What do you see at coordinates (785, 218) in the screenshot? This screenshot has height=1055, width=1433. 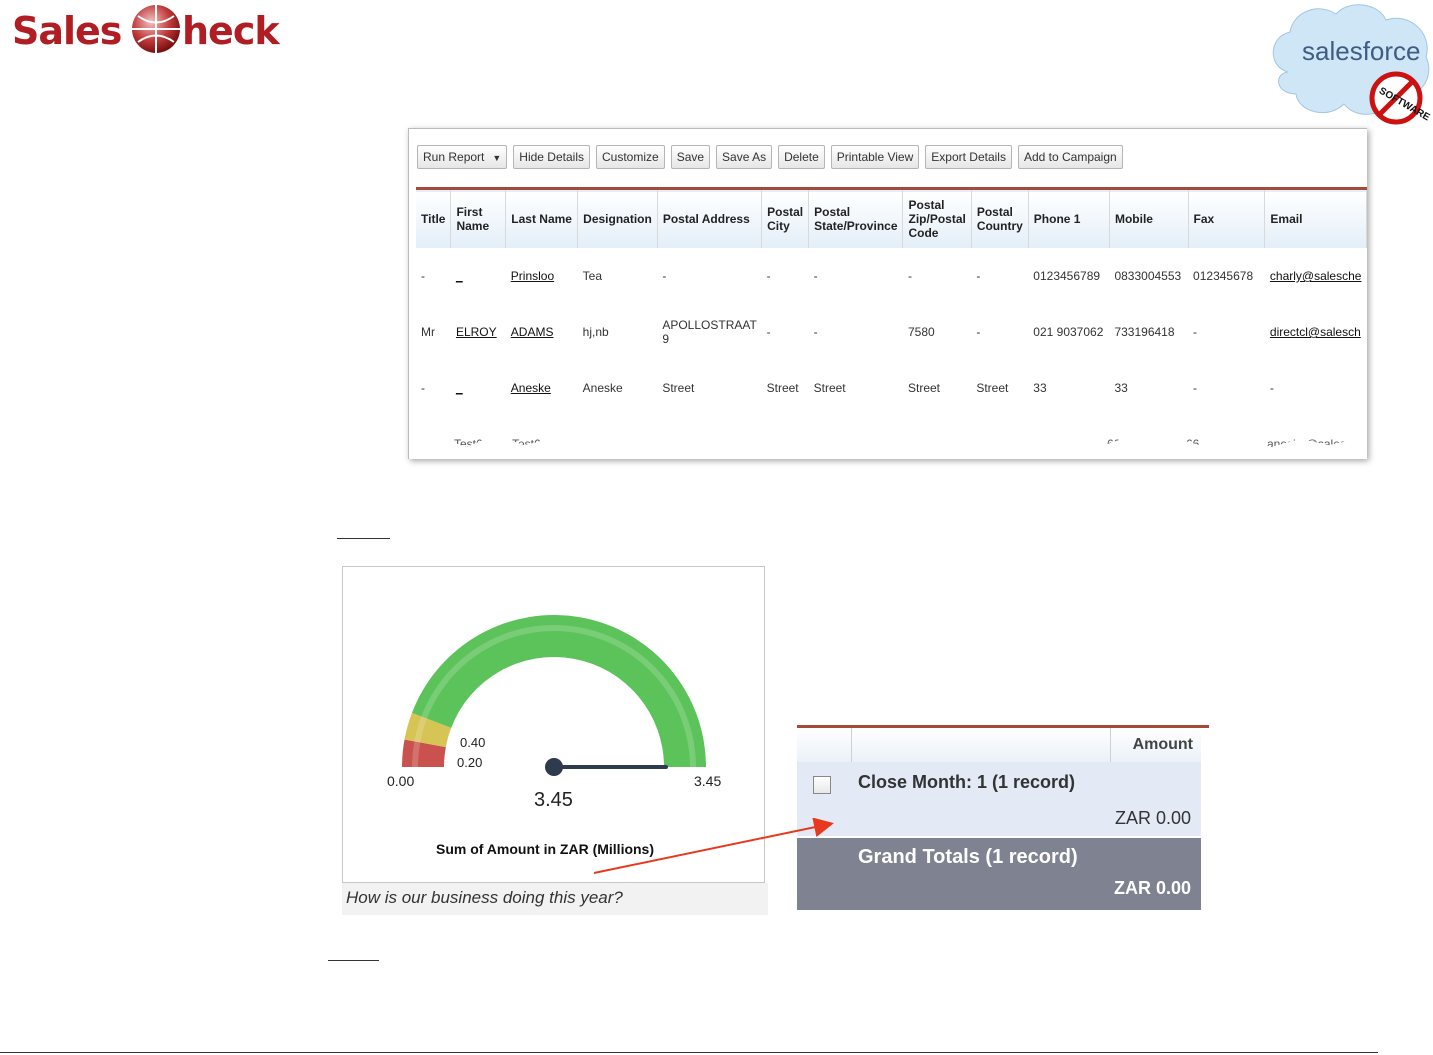 I see `column-header: Postal City` at bounding box center [785, 218].